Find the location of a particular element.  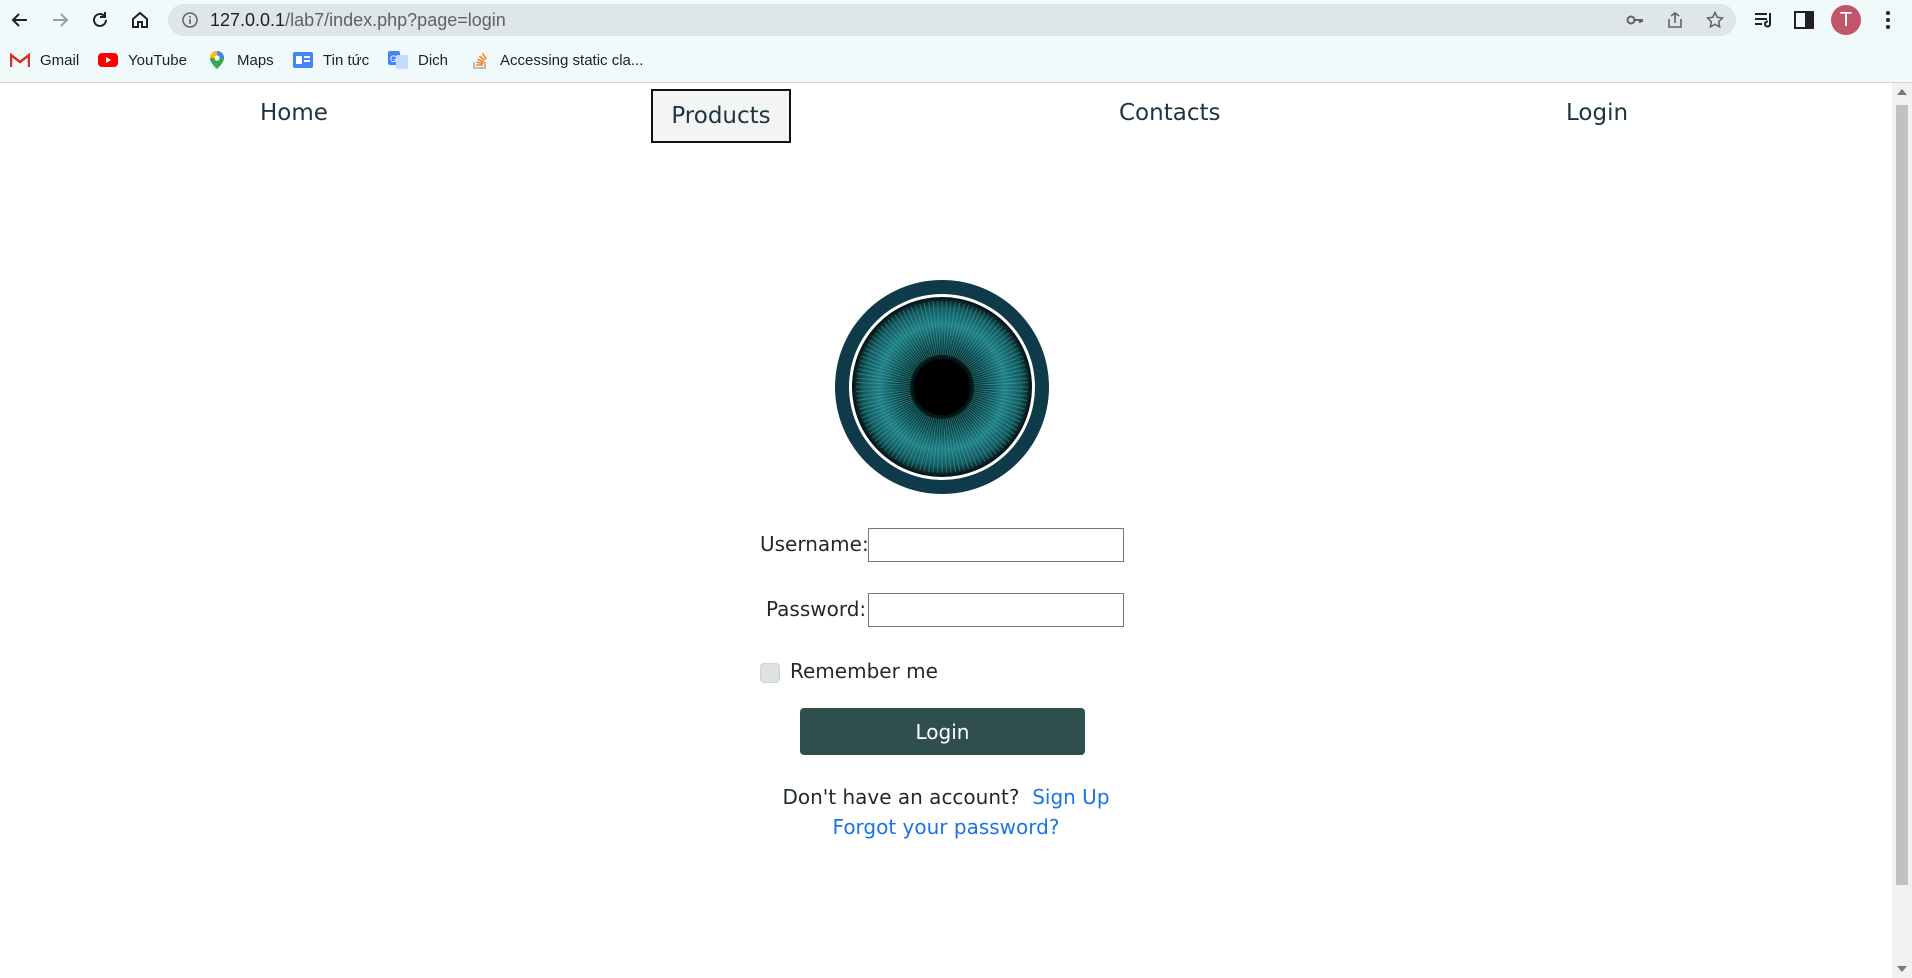

side-panel-icon is located at coordinates (1804, 20).